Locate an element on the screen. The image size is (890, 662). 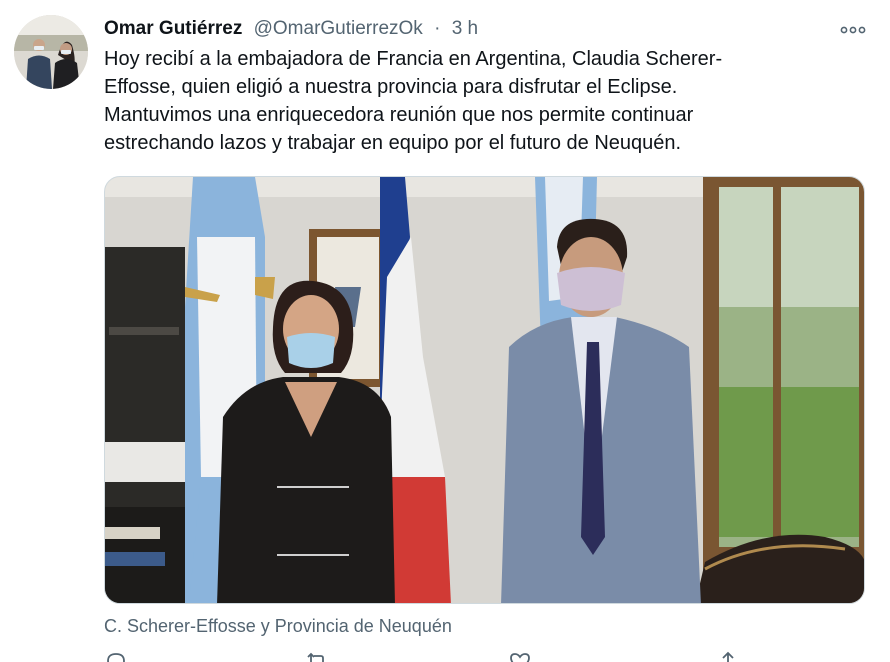
like-button is located at coordinates (520, 656).